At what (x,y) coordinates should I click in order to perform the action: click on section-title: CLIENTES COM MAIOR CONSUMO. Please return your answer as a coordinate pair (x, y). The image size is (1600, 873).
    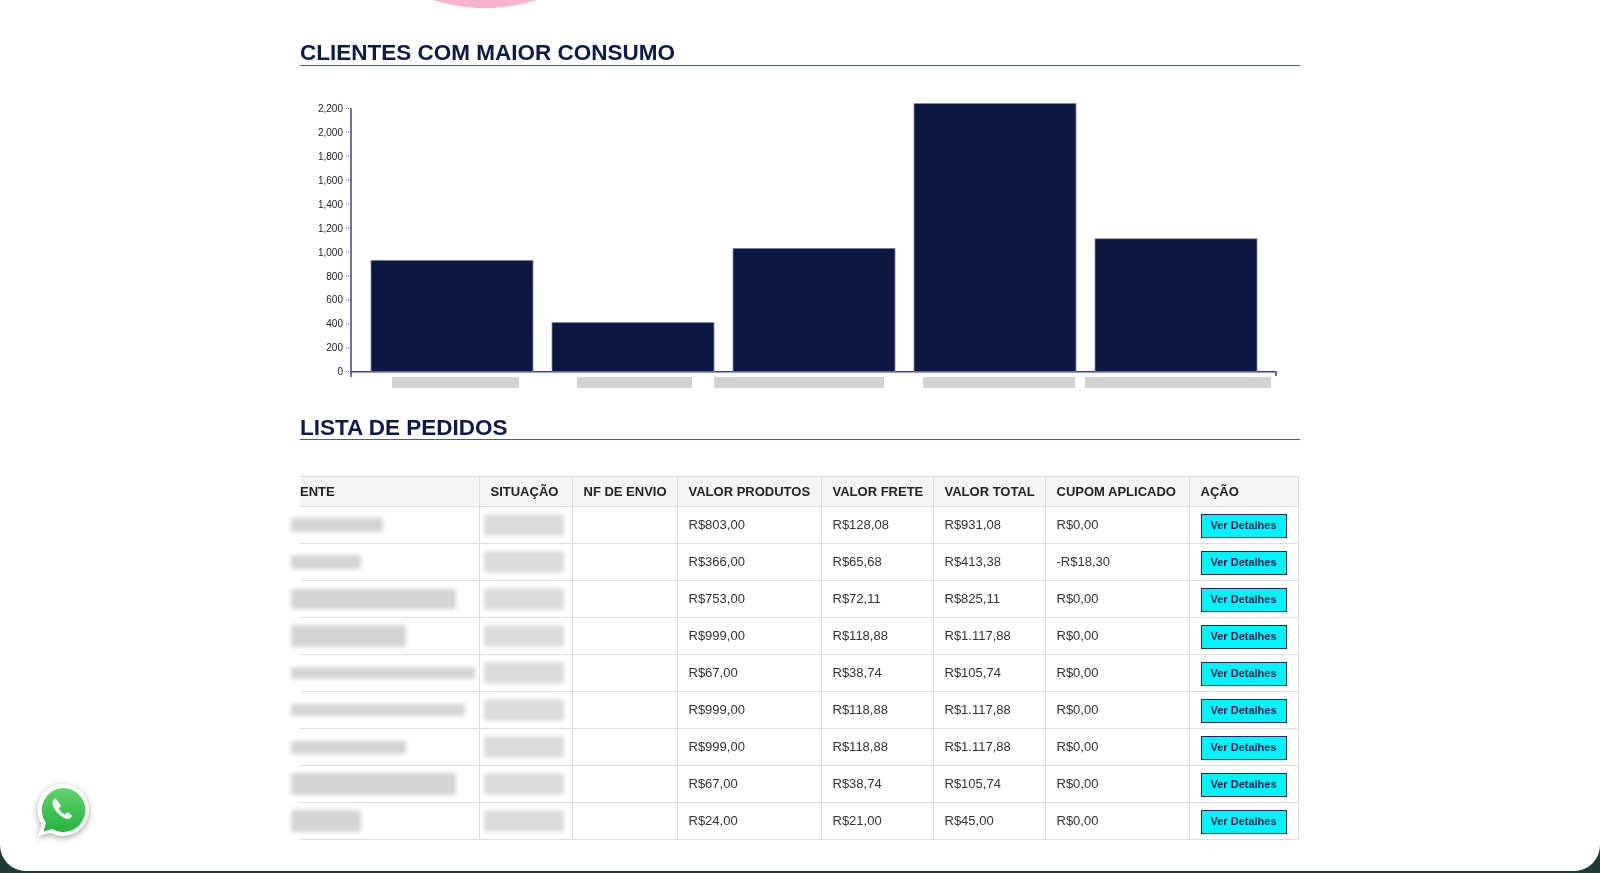
    Looking at the image, I should click on (487, 53).